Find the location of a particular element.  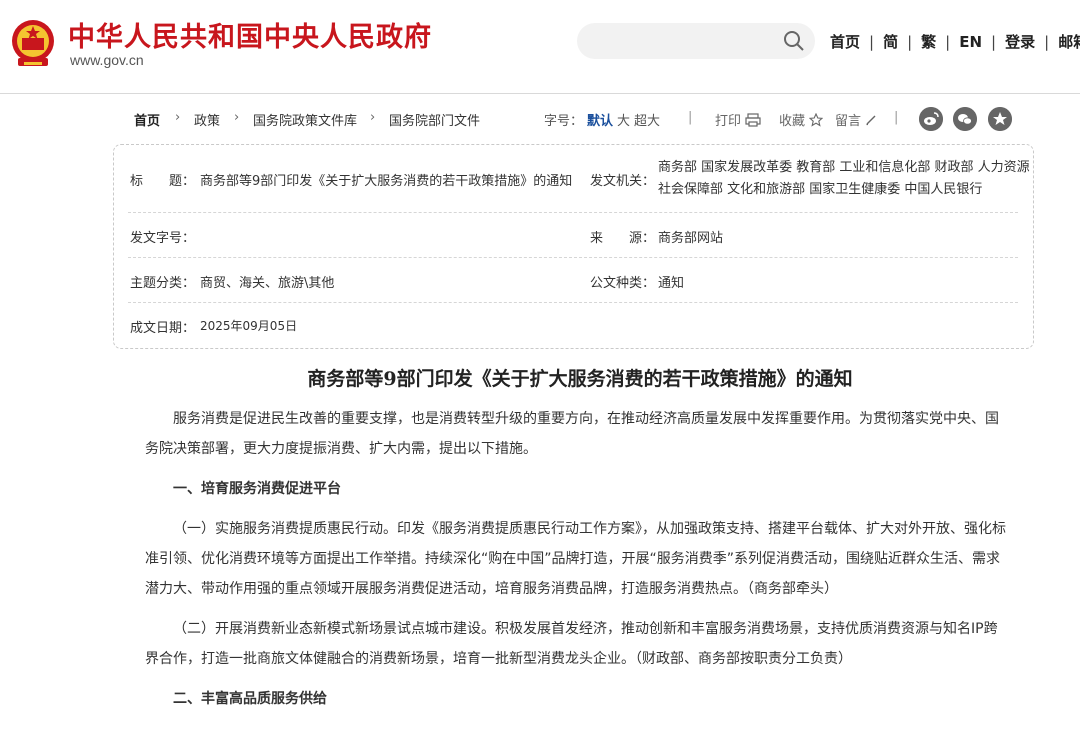

pencil-icon is located at coordinates (871, 120).